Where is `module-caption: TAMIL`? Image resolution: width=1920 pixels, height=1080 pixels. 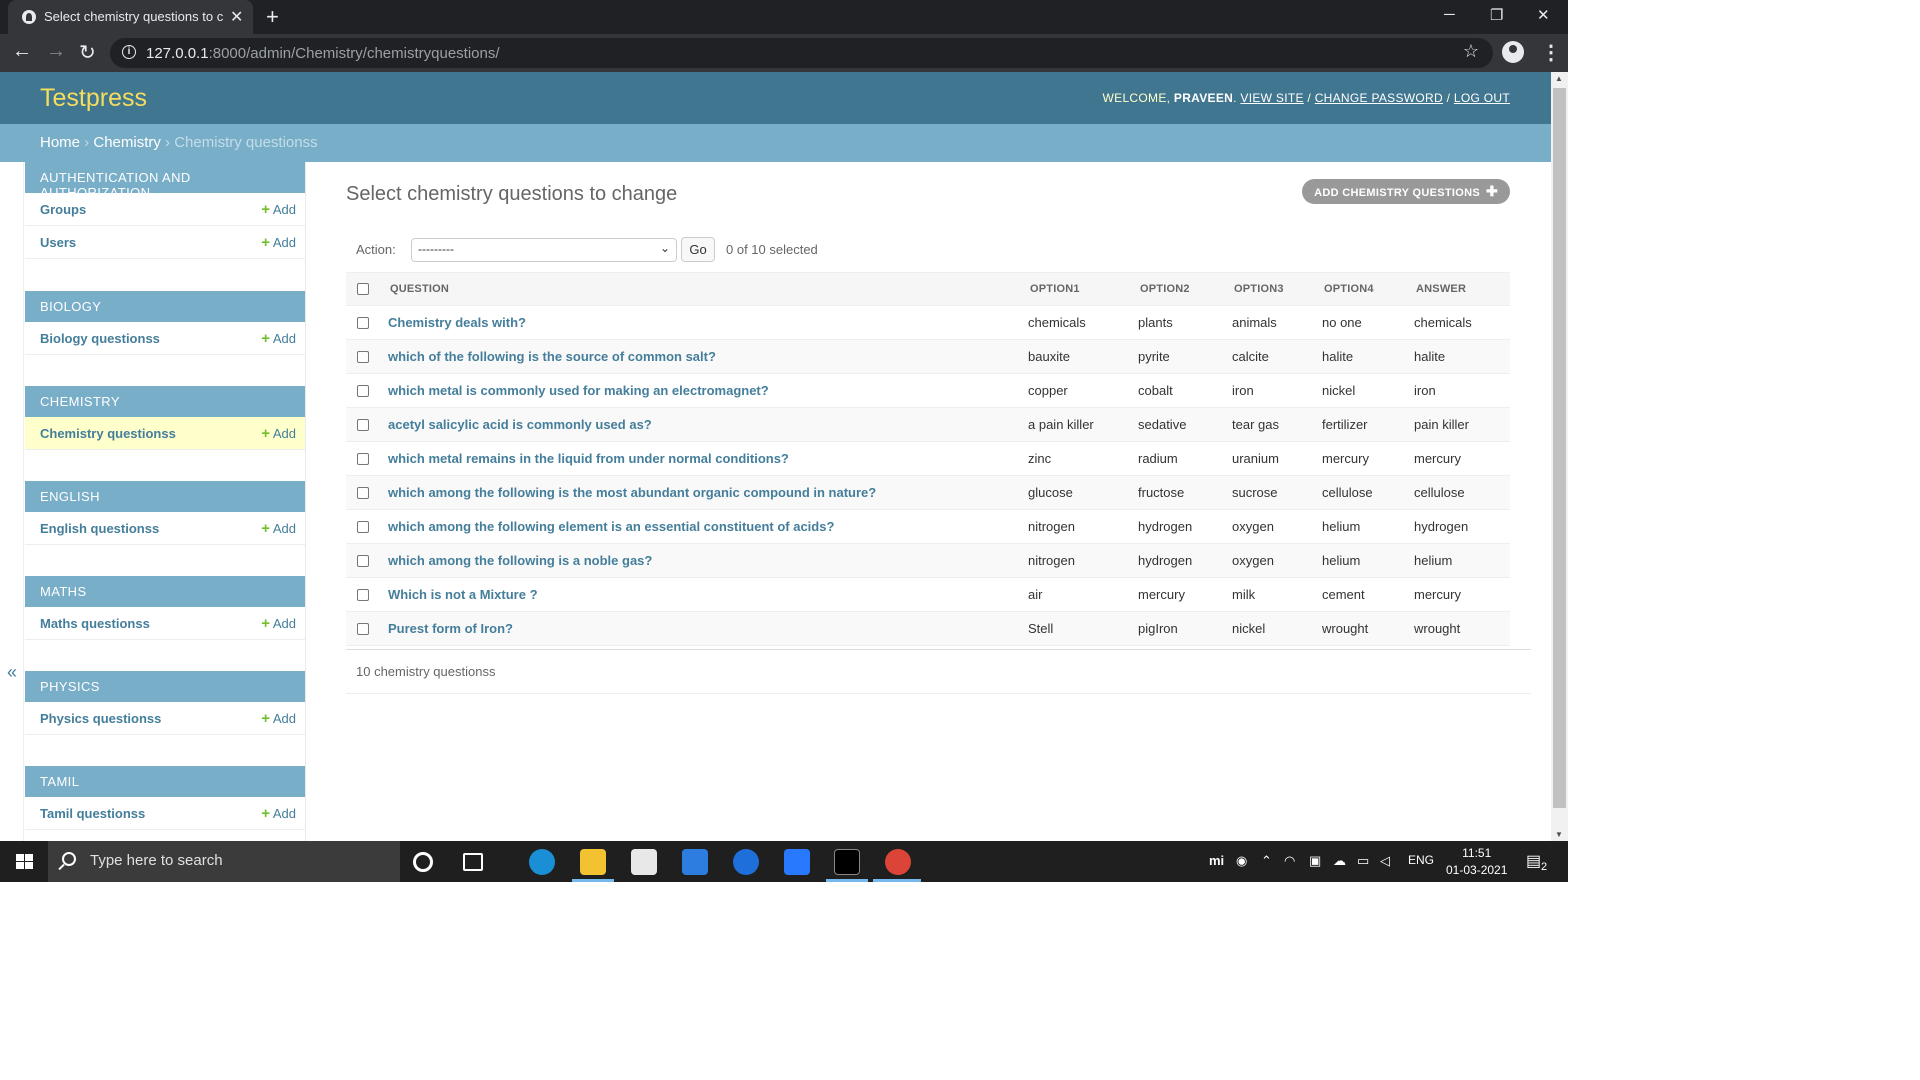
module-caption: TAMIL is located at coordinates (165, 781).